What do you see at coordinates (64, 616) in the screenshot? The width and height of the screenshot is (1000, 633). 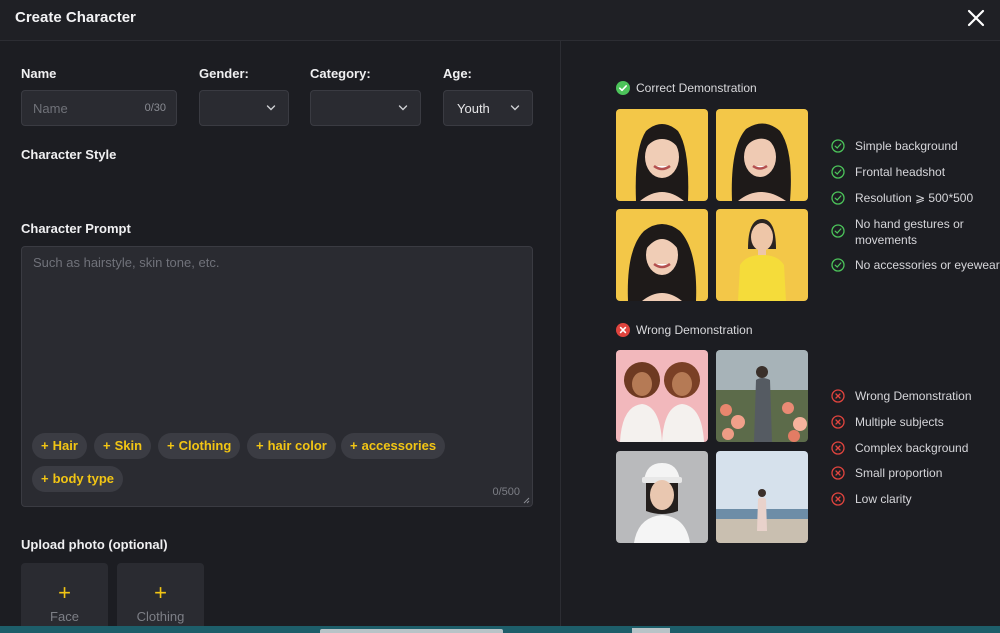 I see `upload-face-label: Face` at bounding box center [64, 616].